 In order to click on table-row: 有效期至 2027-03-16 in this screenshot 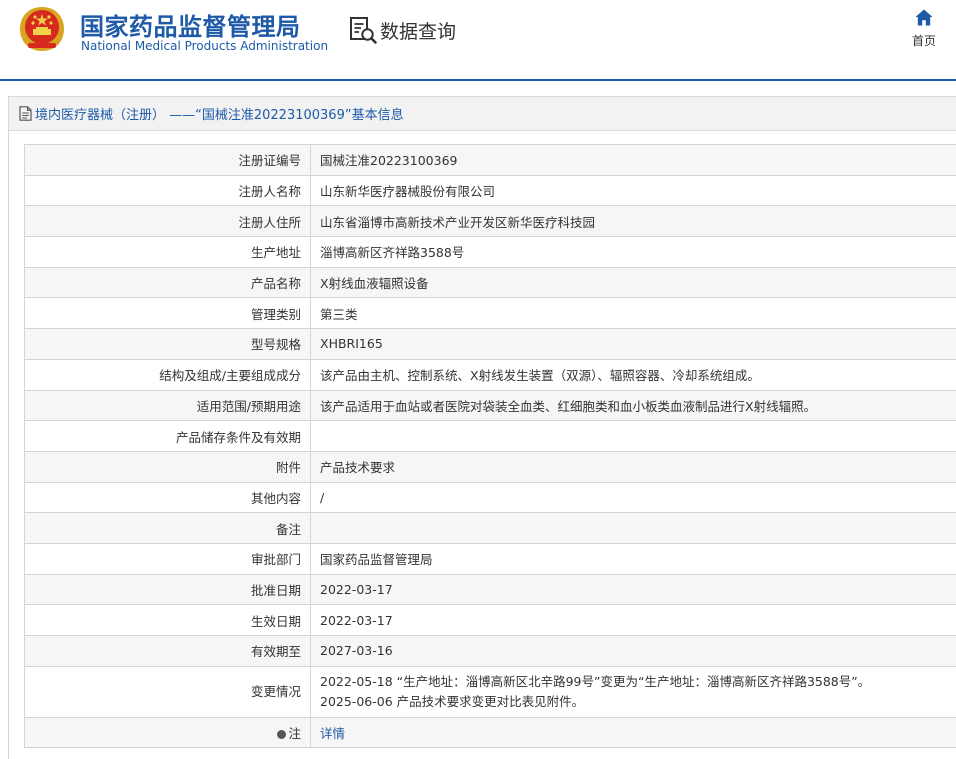, I will do `click(490, 651)`.